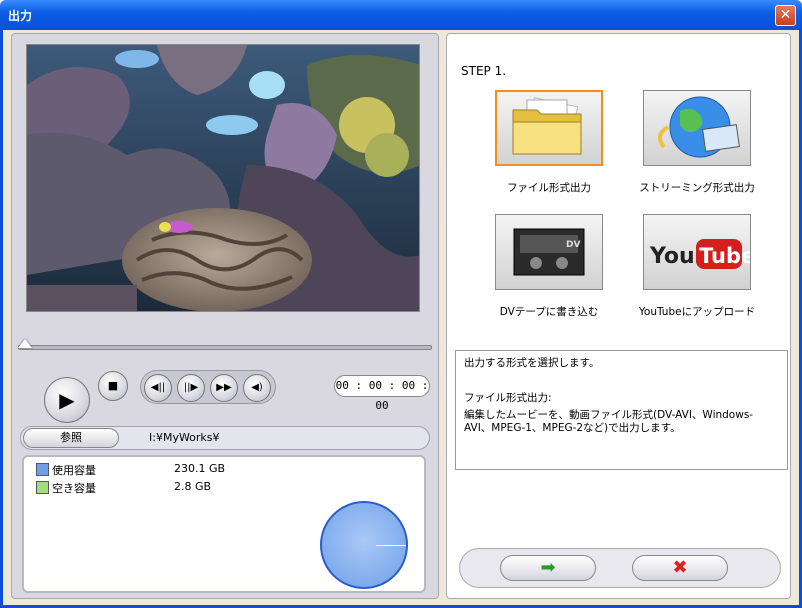  Describe the element at coordinates (697, 188) in the screenshot. I see `option-streaming-label: ストリーミング形式出力` at that location.